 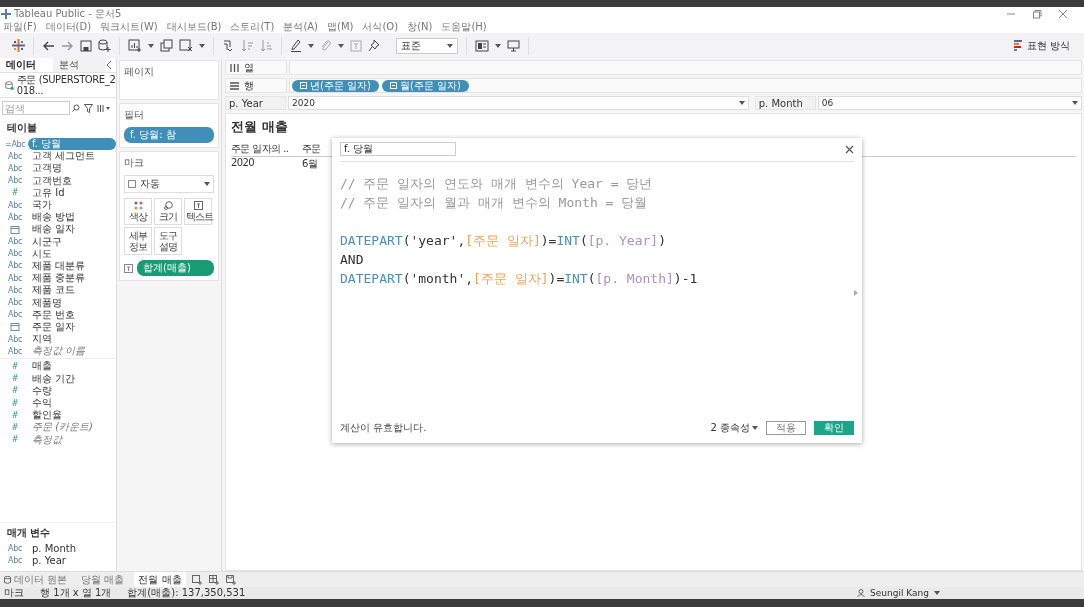 What do you see at coordinates (252, 26) in the screenshot?
I see `menu-item: 스토리(T)` at bounding box center [252, 26].